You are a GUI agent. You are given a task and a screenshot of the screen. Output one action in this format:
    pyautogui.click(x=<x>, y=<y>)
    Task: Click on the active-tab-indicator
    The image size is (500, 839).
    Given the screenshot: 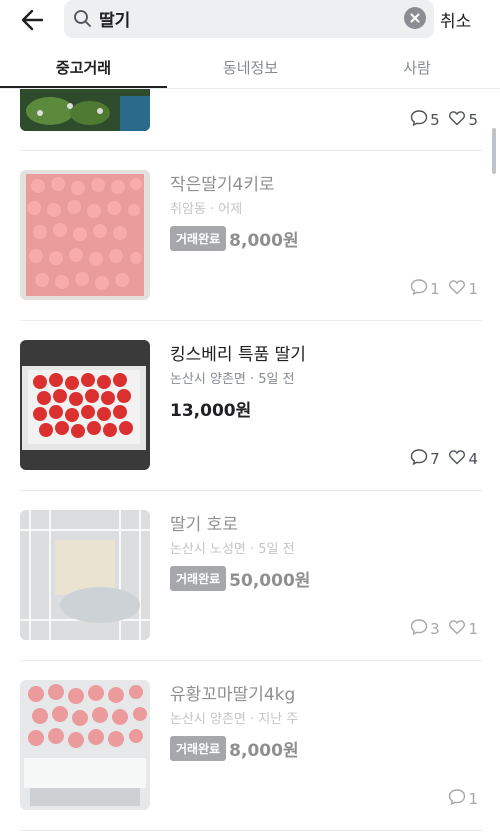 What is the action you would take?
    pyautogui.click(x=83, y=87)
    